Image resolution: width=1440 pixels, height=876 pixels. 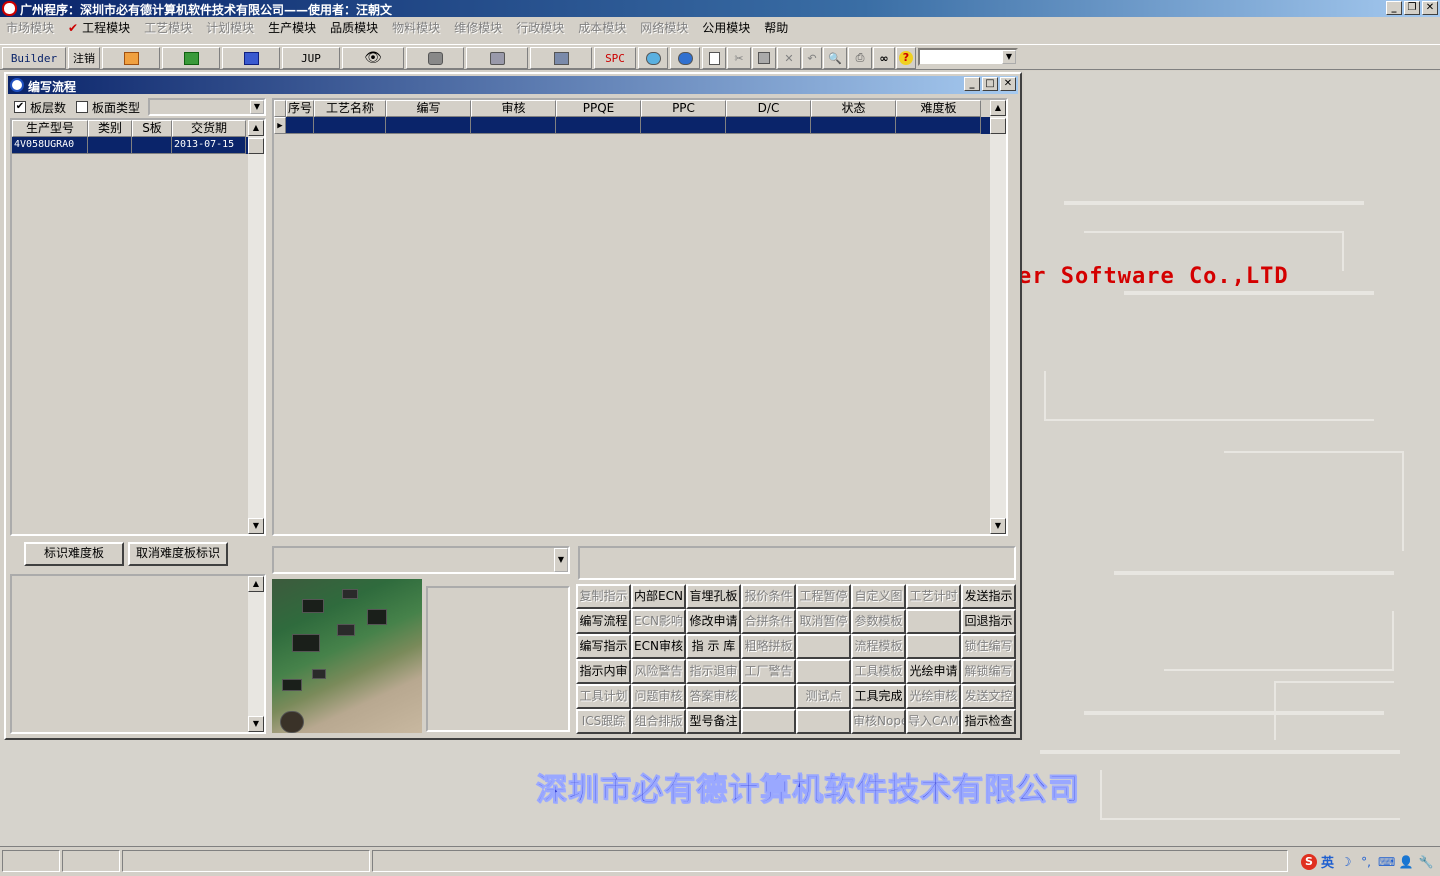 I want to click on action-button: 粗略拼板, so click(x=768, y=646).